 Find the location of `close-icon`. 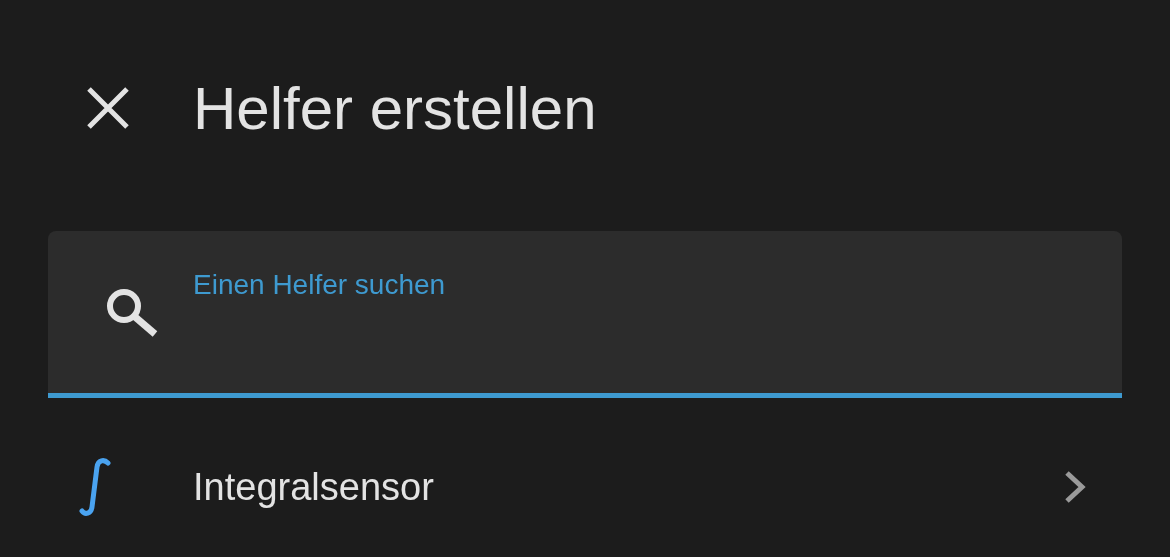

close-icon is located at coordinates (108, 108).